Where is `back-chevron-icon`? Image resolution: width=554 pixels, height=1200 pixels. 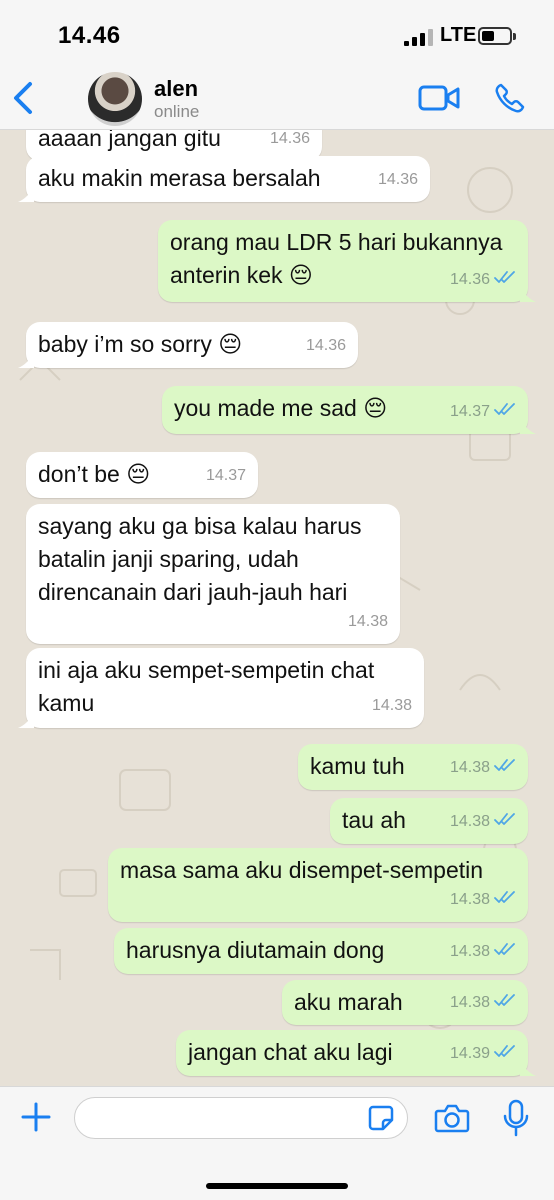
back-chevron-icon is located at coordinates (25, 98).